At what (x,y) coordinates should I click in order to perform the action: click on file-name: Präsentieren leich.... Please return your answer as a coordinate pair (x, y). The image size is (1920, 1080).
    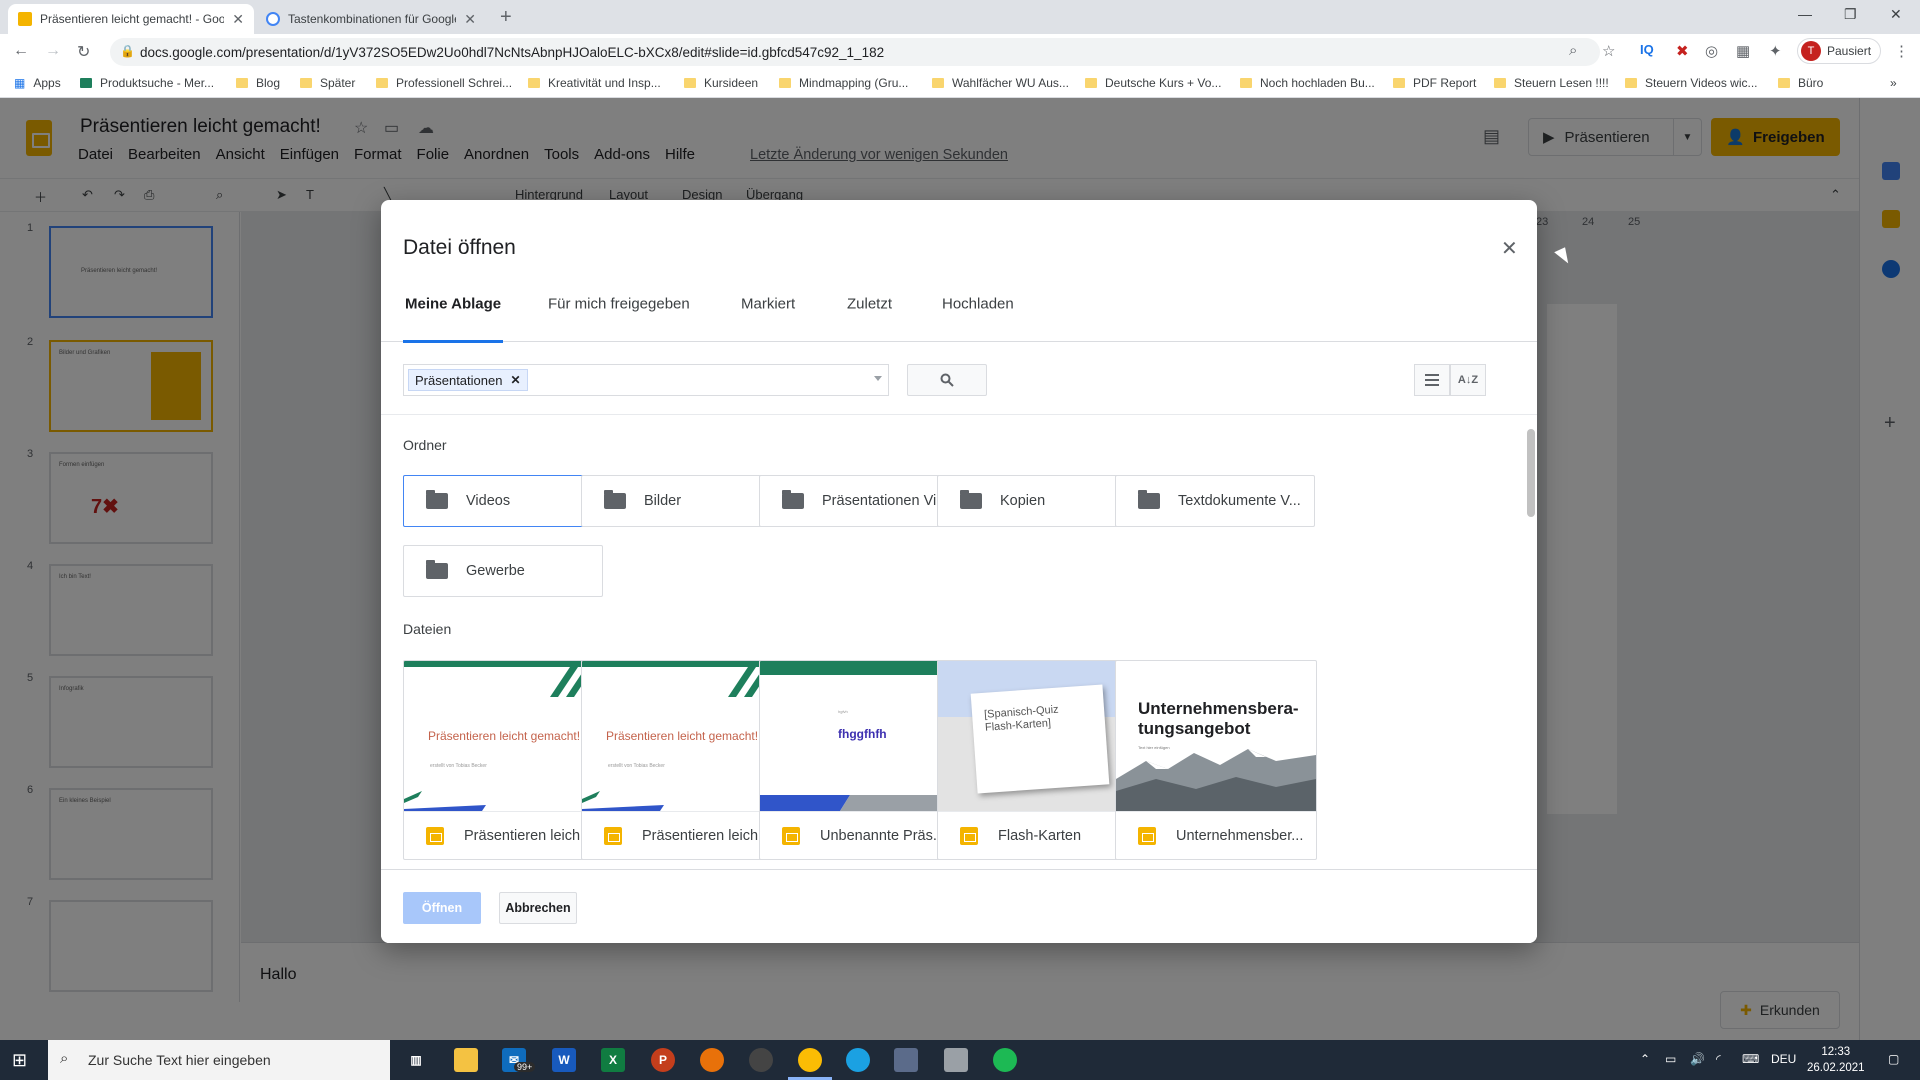
    Looking at the image, I should click on (528, 835).